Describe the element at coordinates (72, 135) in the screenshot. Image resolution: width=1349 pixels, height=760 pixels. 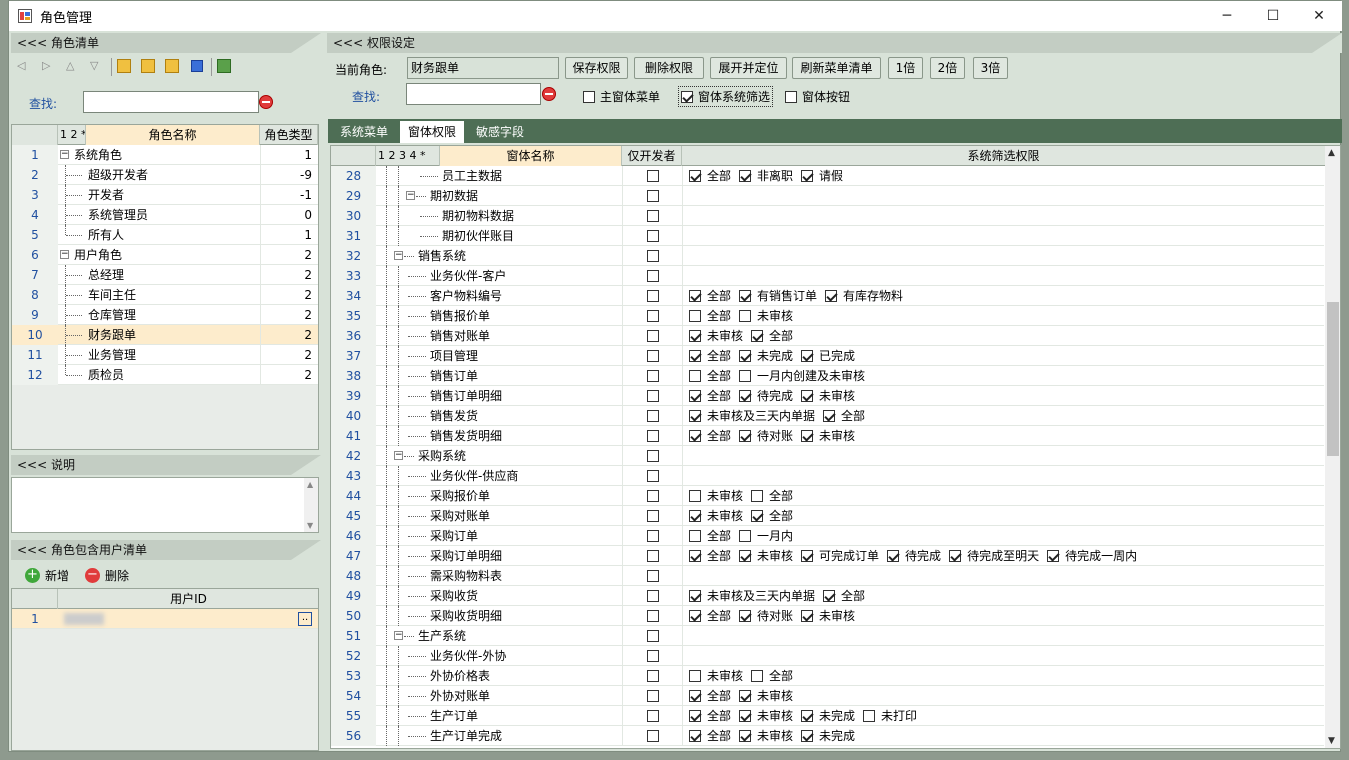
I see `grid-nums-header: 1 2 *` at that location.